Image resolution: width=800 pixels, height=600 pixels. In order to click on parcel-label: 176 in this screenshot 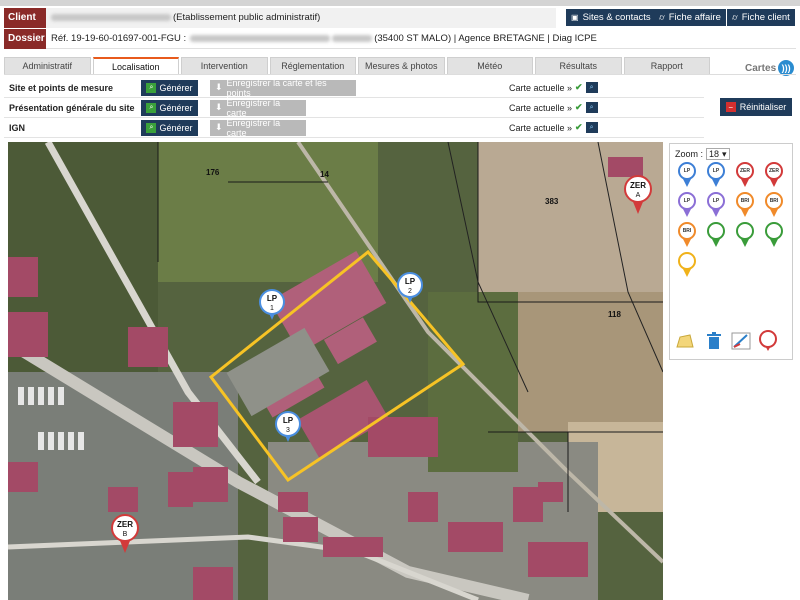, I will do `click(213, 172)`.